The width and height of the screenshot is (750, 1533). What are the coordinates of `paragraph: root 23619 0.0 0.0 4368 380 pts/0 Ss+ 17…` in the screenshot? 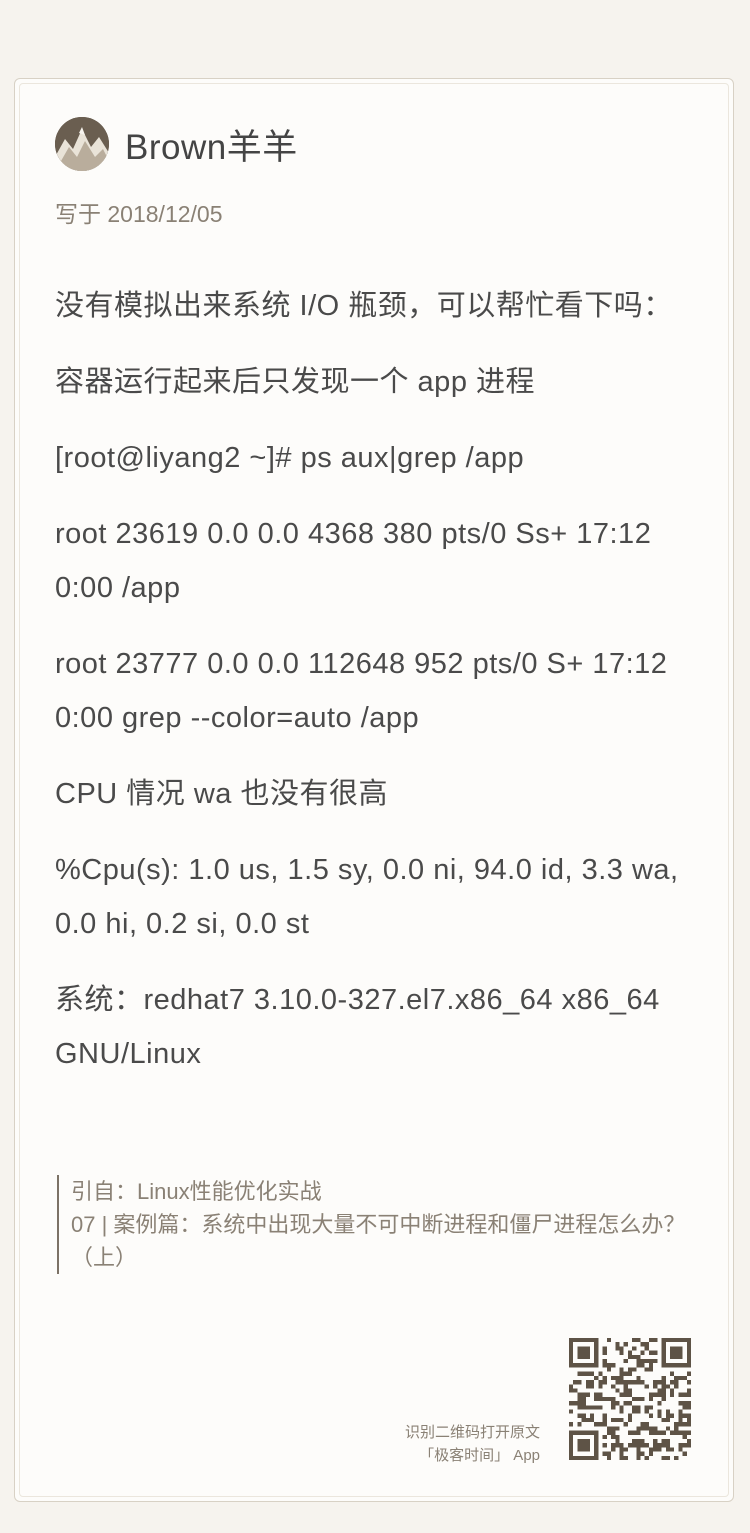 It's located at (357, 561).